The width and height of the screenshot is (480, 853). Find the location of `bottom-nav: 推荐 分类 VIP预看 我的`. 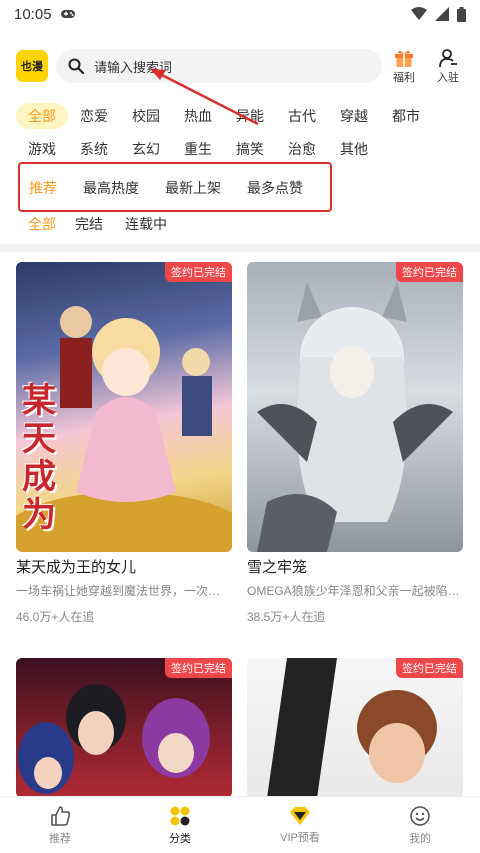

bottom-nav: 推荐 分类 VIP预看 我的 is located at coordinates (240, 824).